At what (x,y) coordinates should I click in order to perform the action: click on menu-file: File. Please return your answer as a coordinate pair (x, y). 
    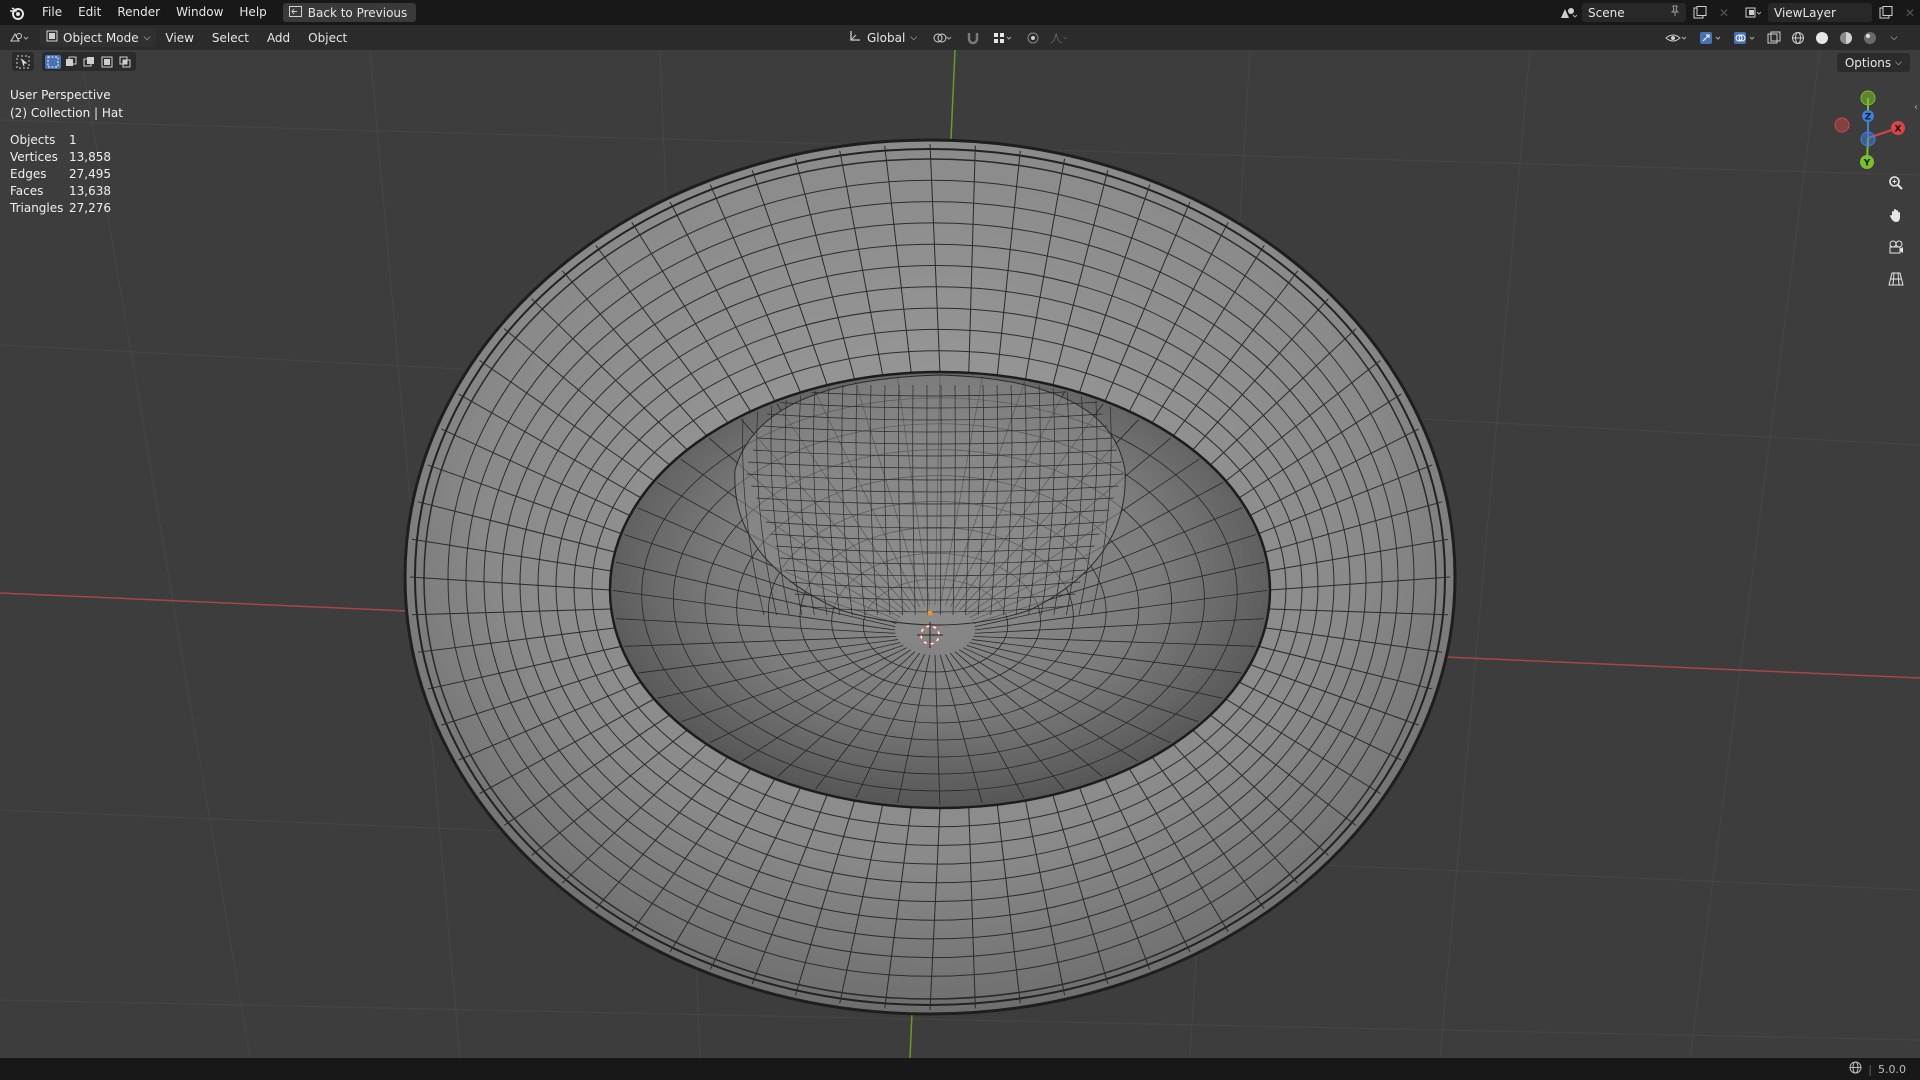
    Looking at the image, I should click on (52, 12).